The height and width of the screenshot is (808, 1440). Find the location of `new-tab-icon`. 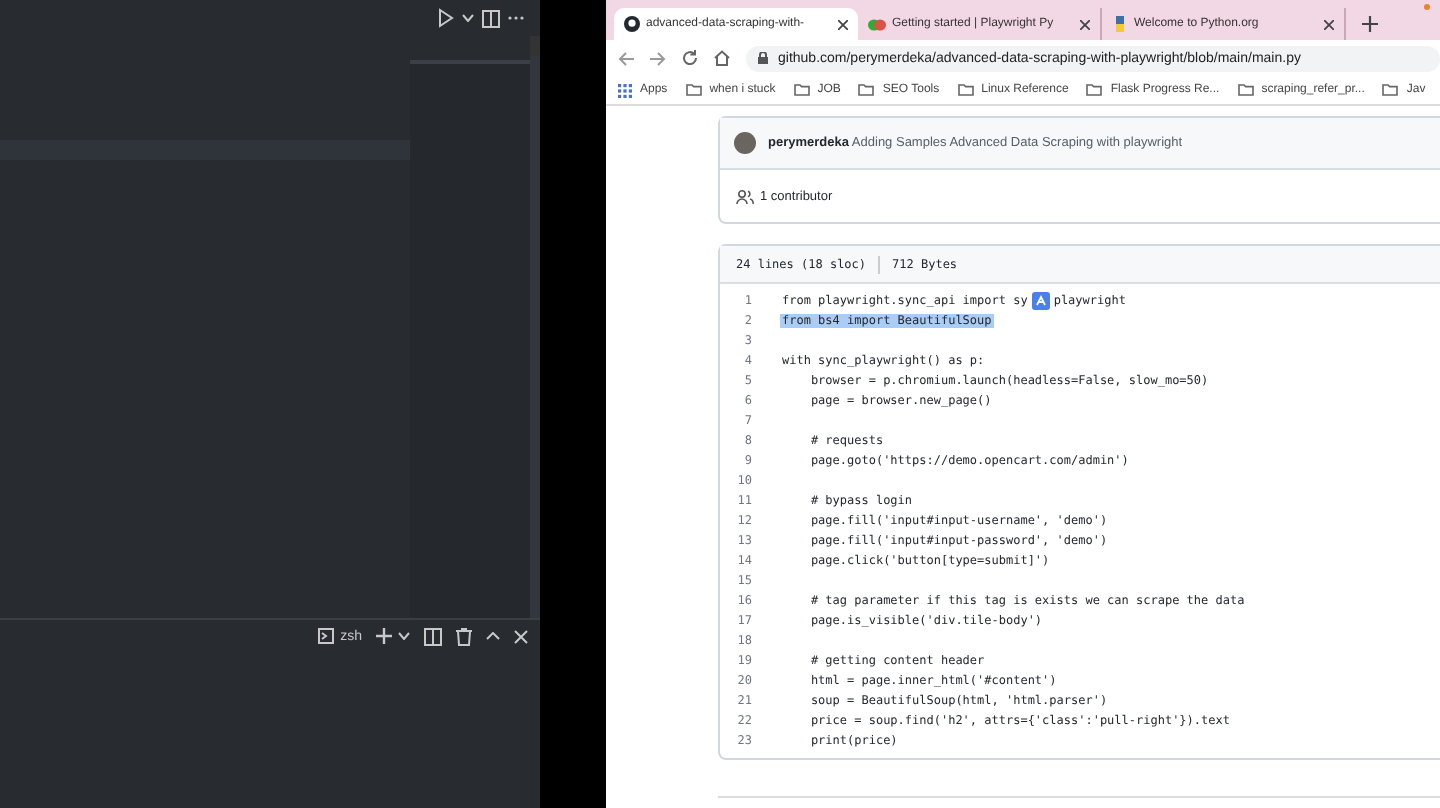

new-tab-icon is located at coordinates (1370, 24).